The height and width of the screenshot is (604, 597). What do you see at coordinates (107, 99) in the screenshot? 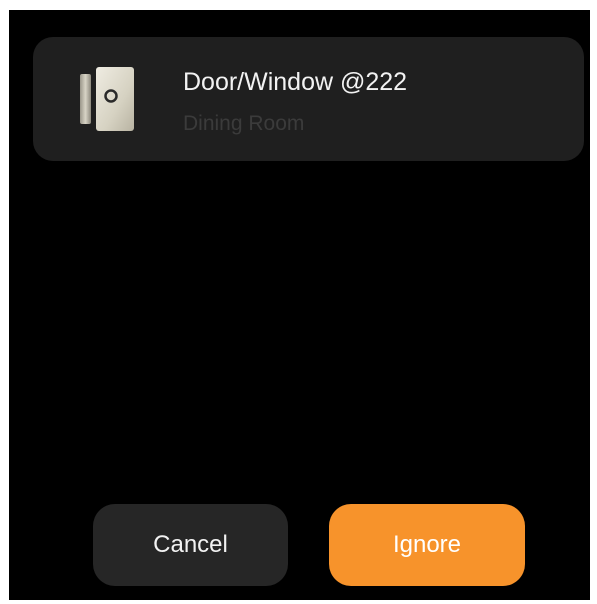
I see `door-window-sensor-icon` at bounding box center [107, 99].